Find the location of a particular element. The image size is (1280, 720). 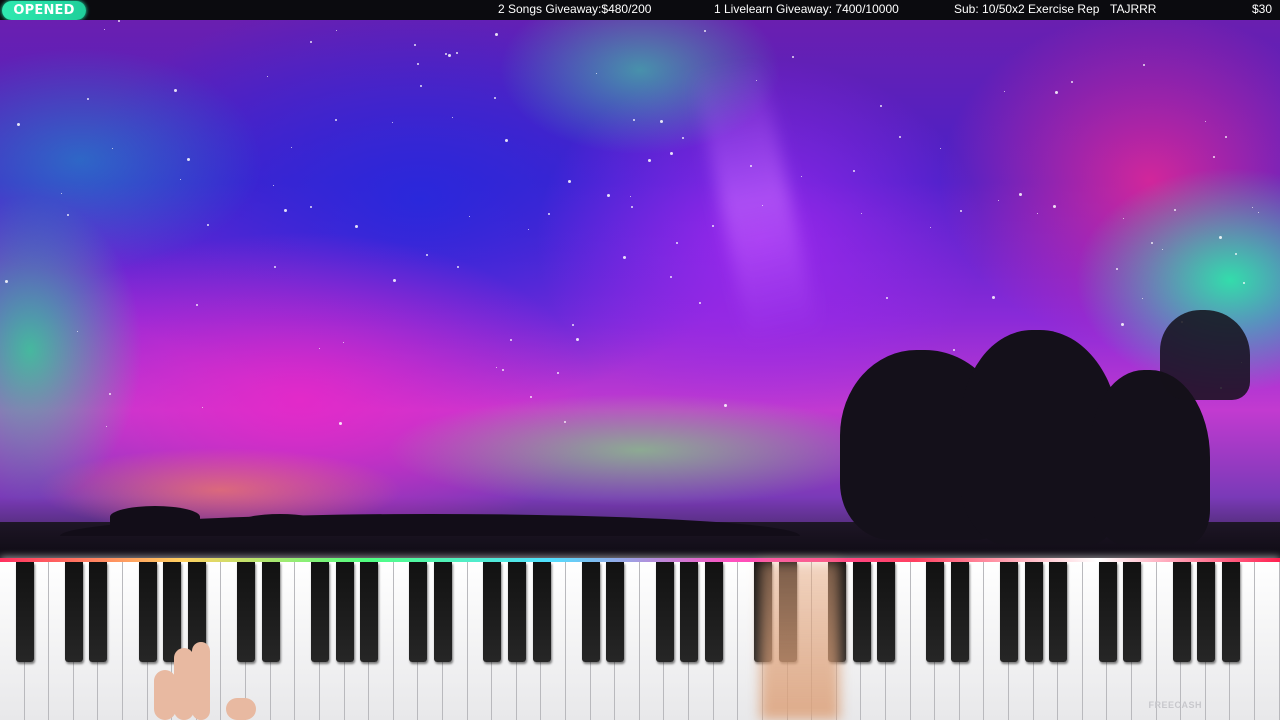

songs-giveaway-text: 2 Songs Giveaway:$480/200 is located at coordinates (575, 9).